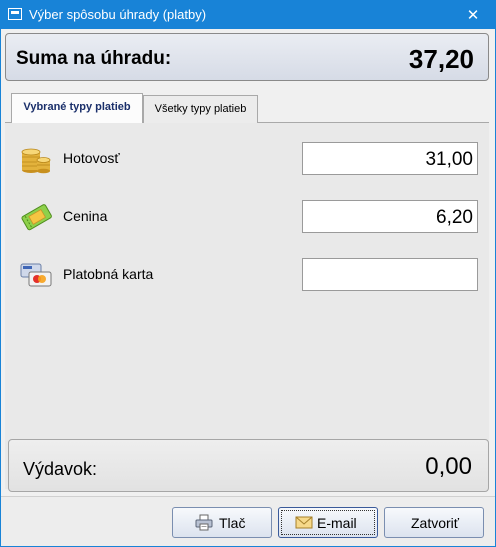  What do you see at coordinates (91, 158) in the screenshot?
I see `payment-label-cash: Hotovosť` at bounding box center [91, 158].